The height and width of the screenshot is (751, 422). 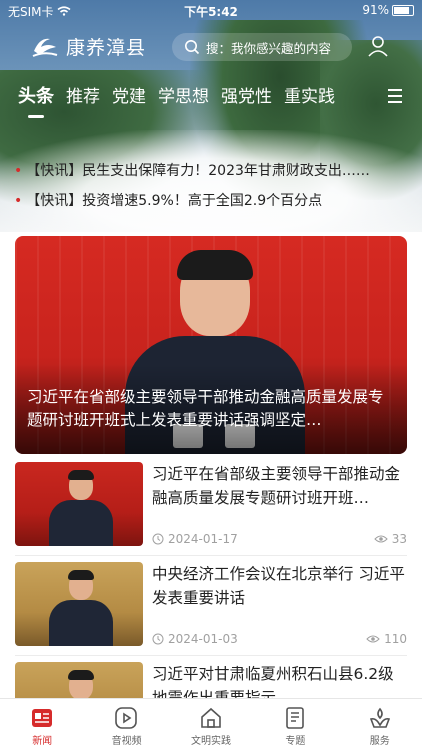 I want to click on search-input: 搜：我你感兴趣的内容, so click(x=262, y=47).